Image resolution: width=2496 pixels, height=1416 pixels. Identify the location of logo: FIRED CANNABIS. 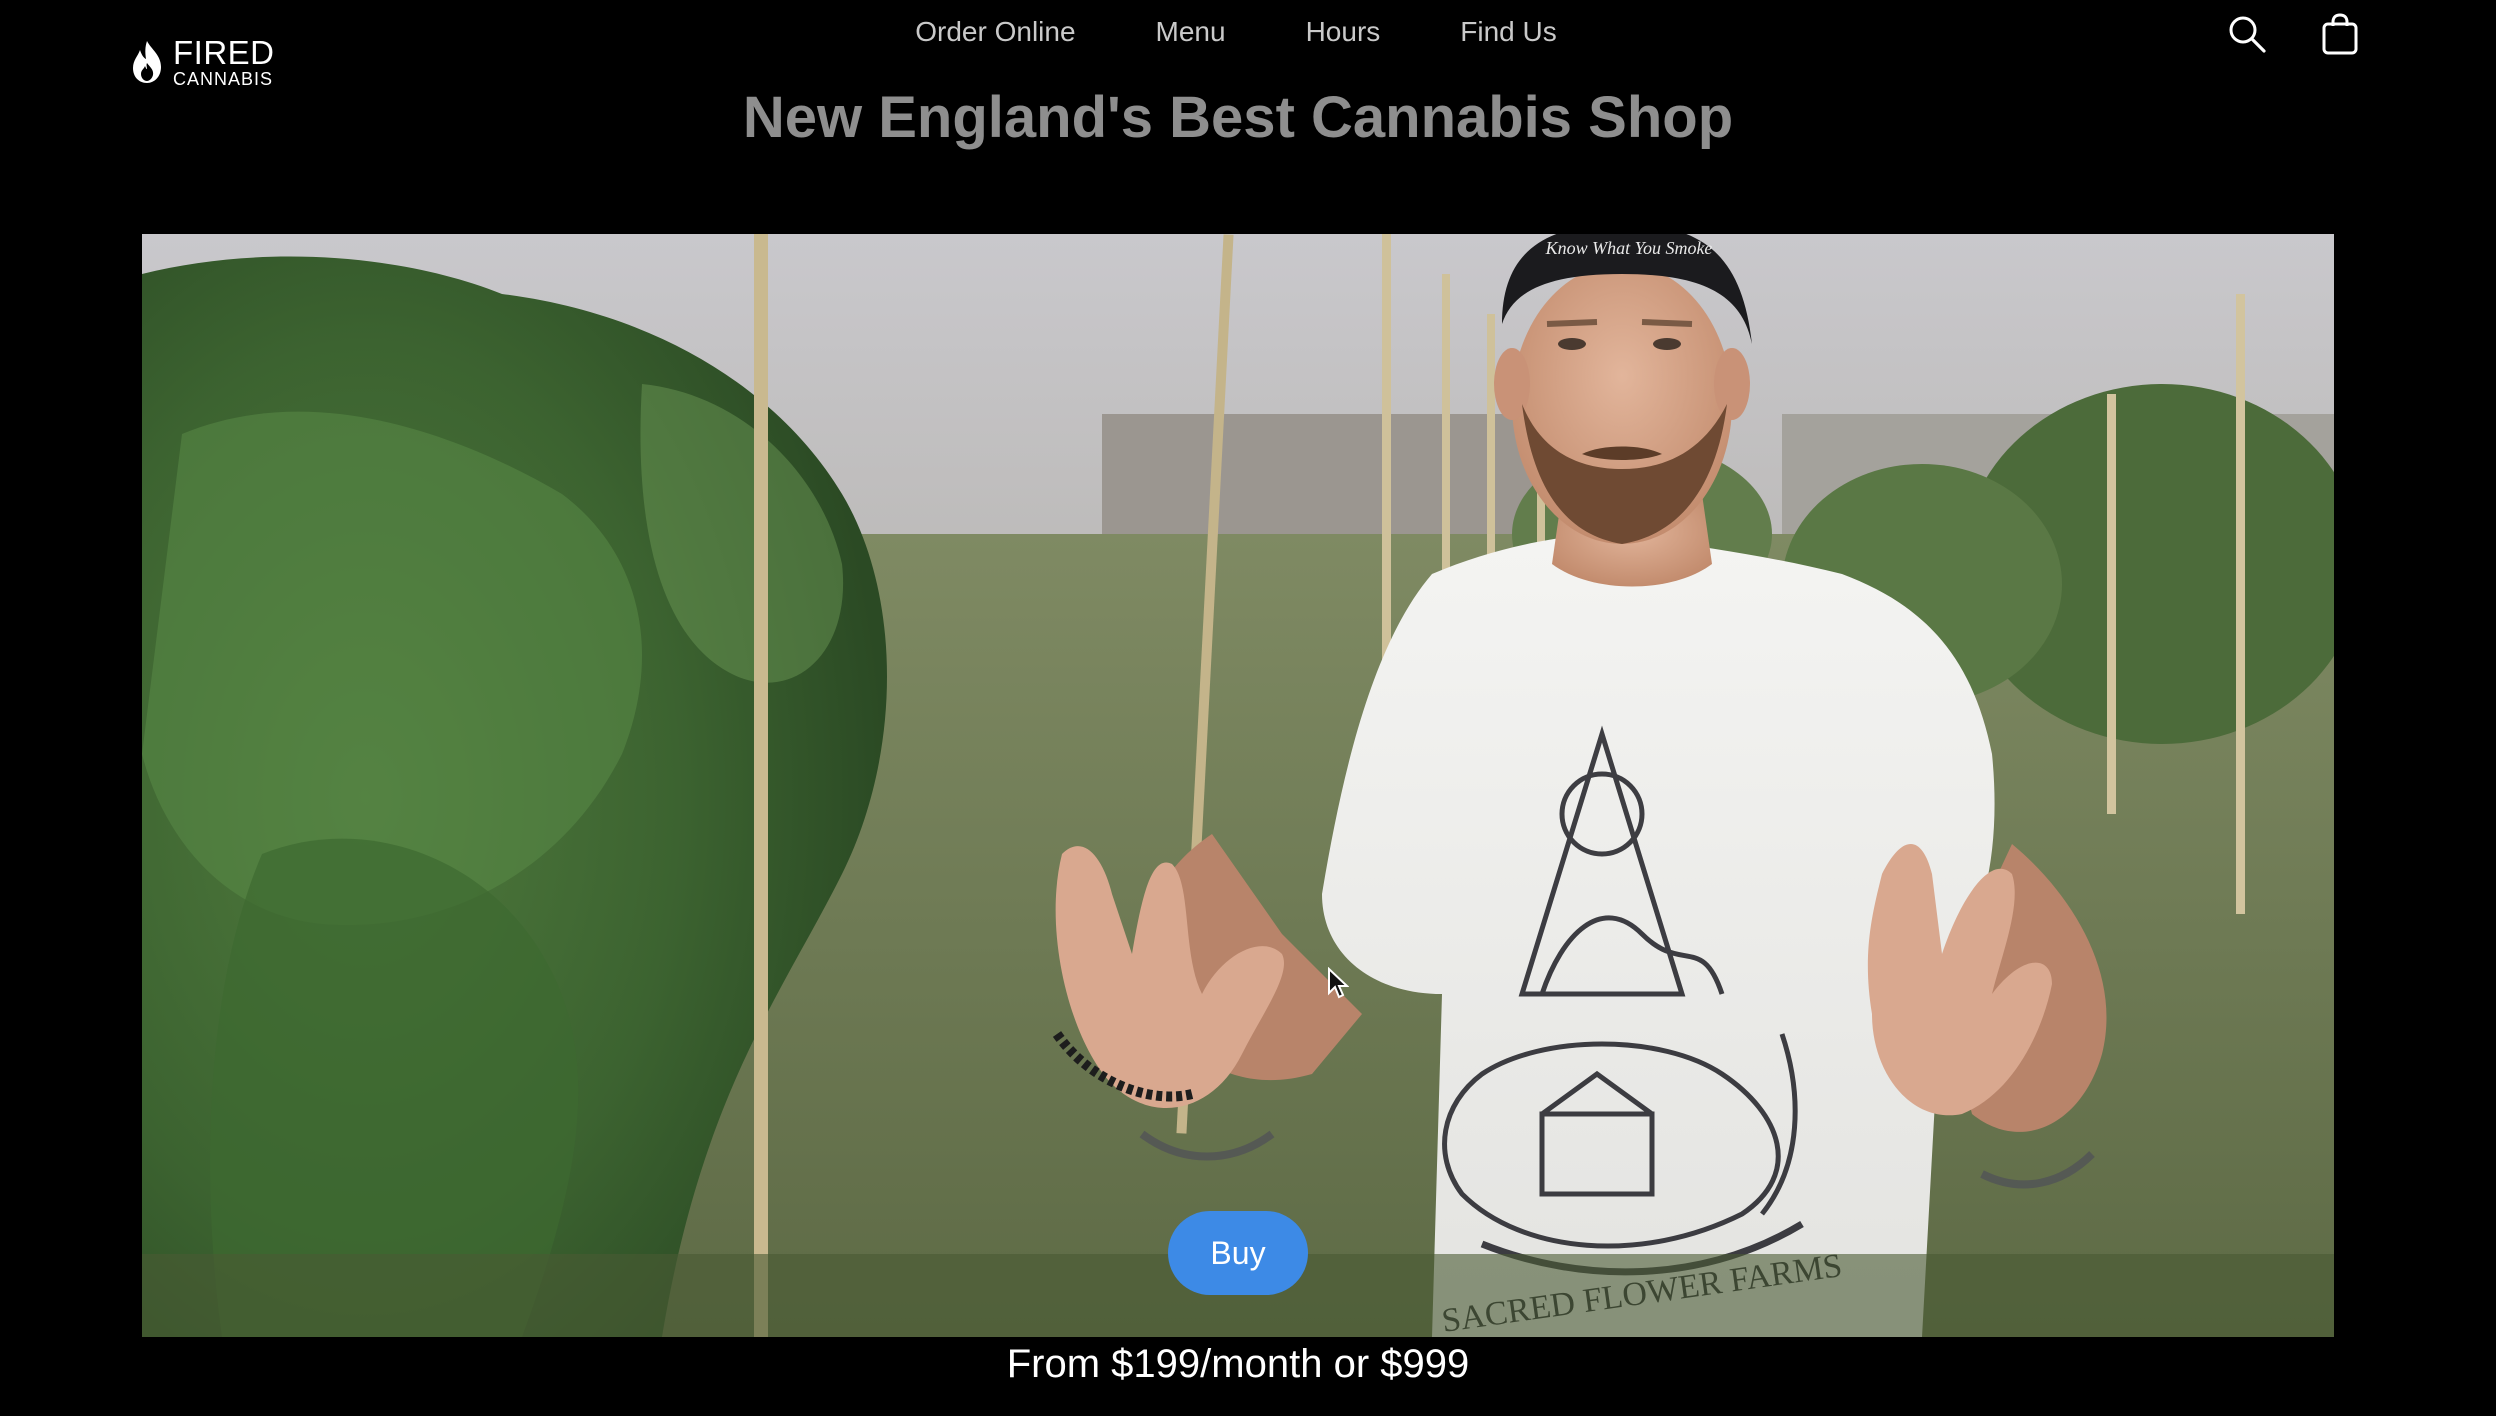
(201, 62).